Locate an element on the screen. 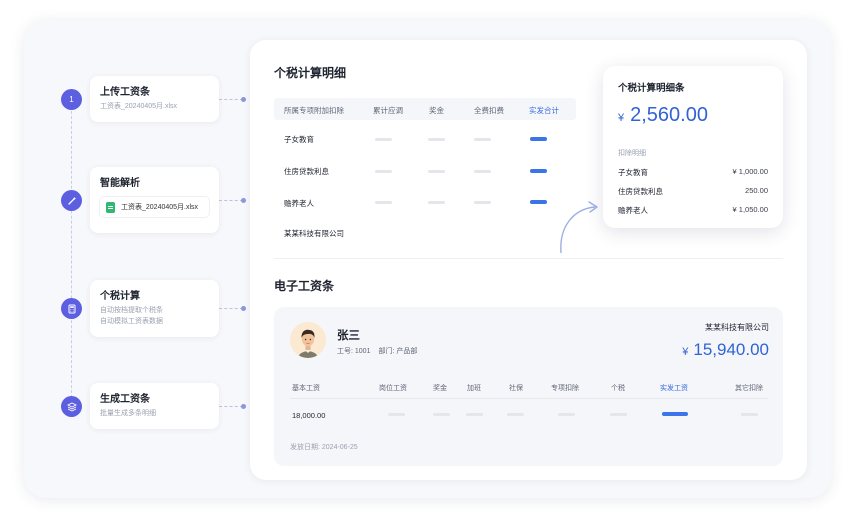 The image size is (856, 528). step-generate-sub: 批量生成多条明细 is located at coordinates (128, 413).